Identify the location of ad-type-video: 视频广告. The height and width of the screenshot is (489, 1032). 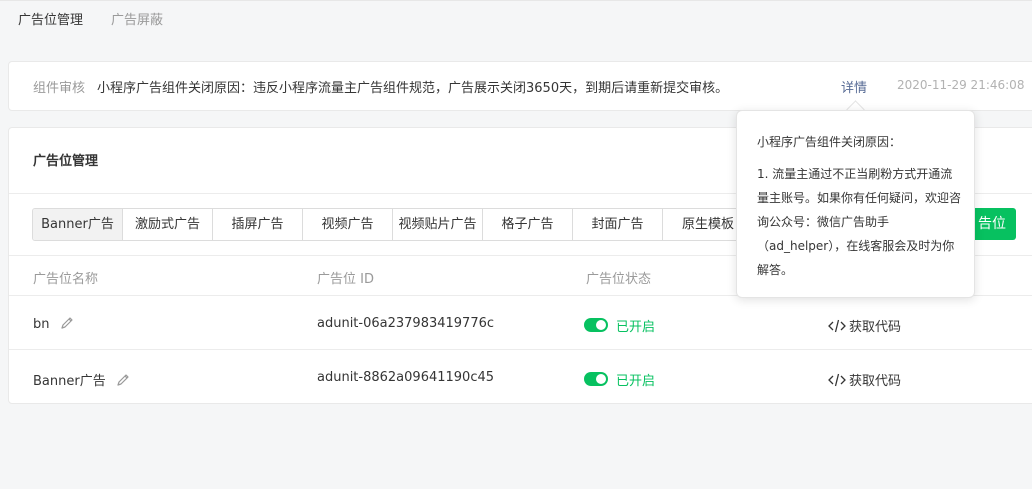
(348, 224).